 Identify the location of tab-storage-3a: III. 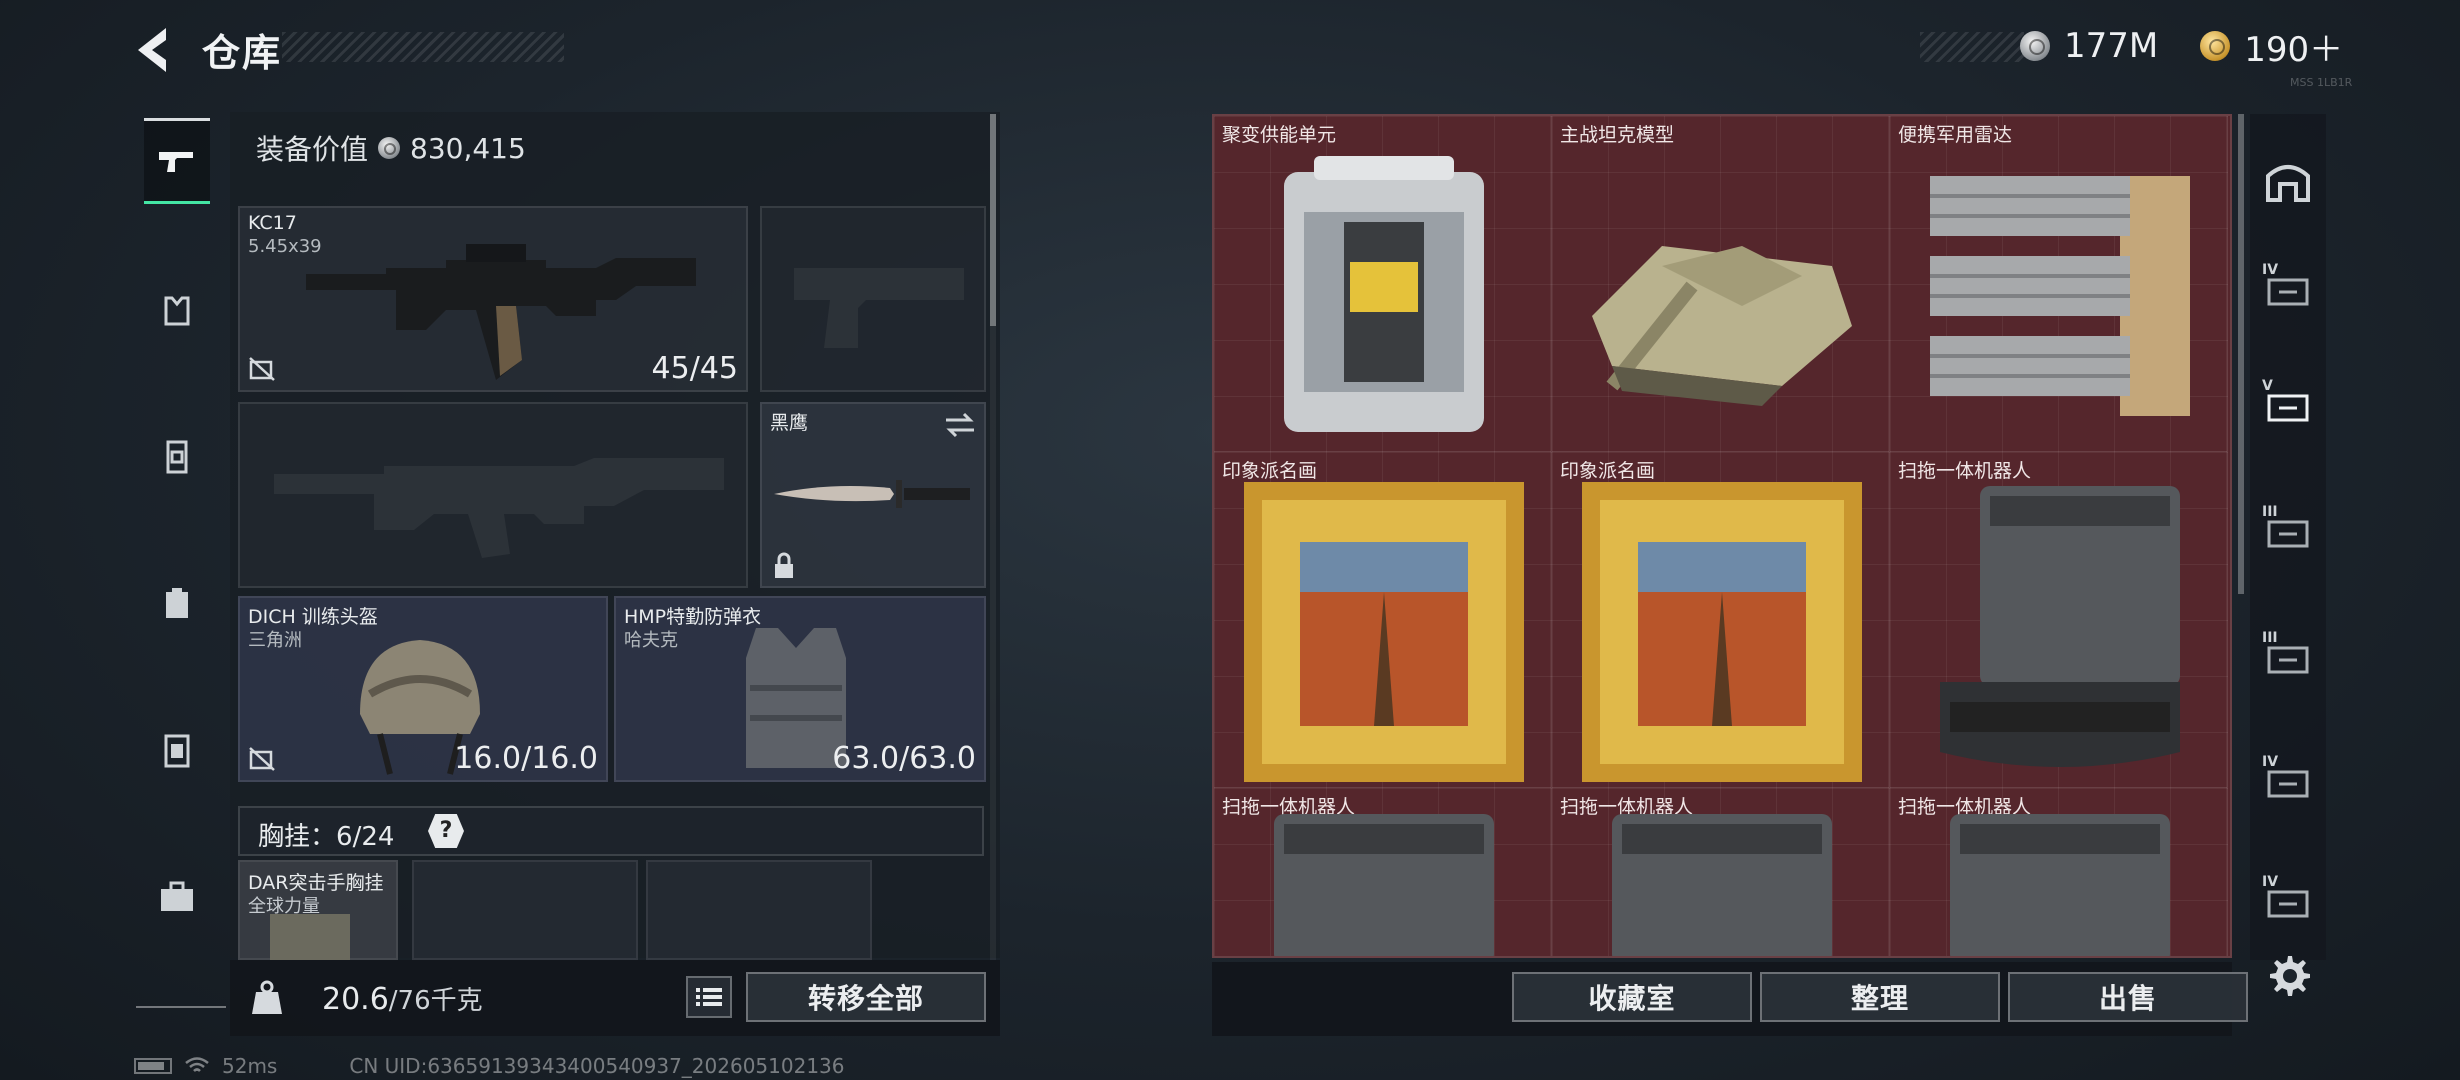
(2288, 530).